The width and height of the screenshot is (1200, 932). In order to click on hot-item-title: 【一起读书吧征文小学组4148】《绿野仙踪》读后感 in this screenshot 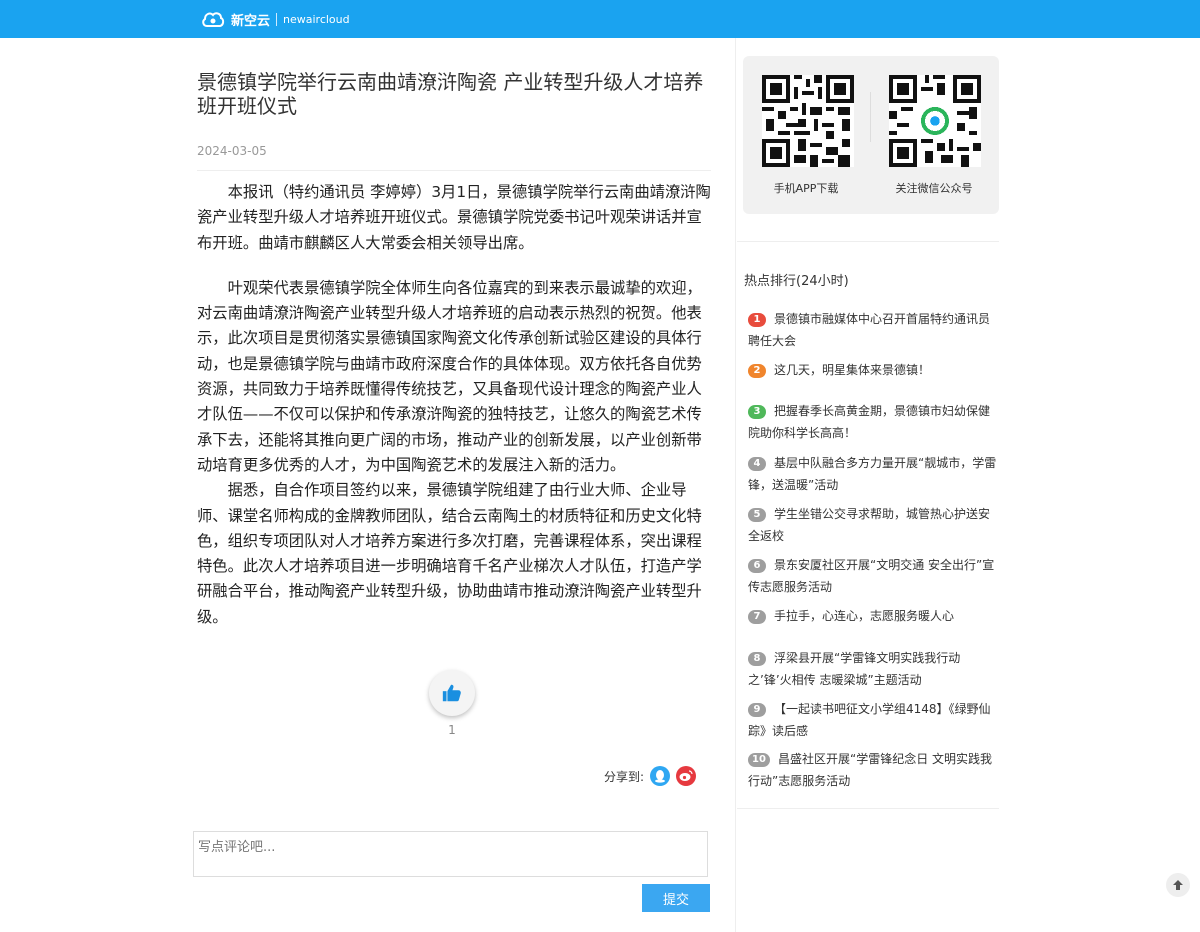, I will do `click(869, 720)`.